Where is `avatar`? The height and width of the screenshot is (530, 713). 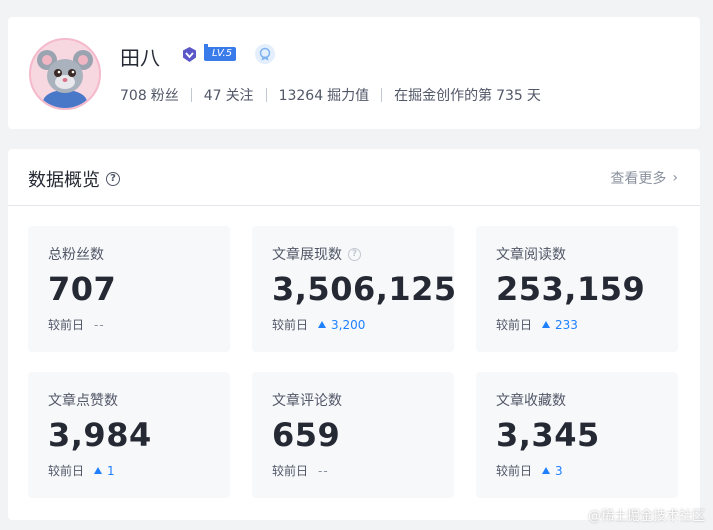 avatar is located at coordinates (65, 74).